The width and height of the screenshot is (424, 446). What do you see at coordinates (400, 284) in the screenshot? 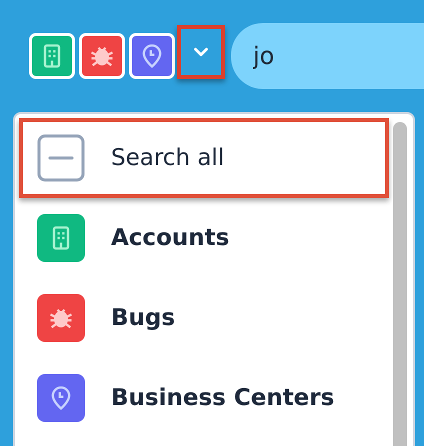
I see `scrollbar` at bounding box center [400, 284].